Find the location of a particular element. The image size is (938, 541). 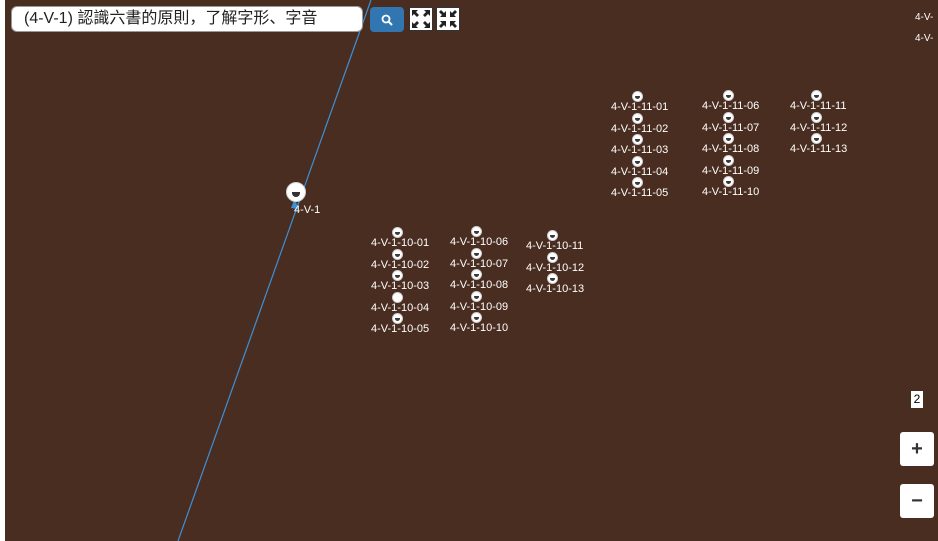

root-node-label: 4-V-1 is located at coordinates (307, 210).